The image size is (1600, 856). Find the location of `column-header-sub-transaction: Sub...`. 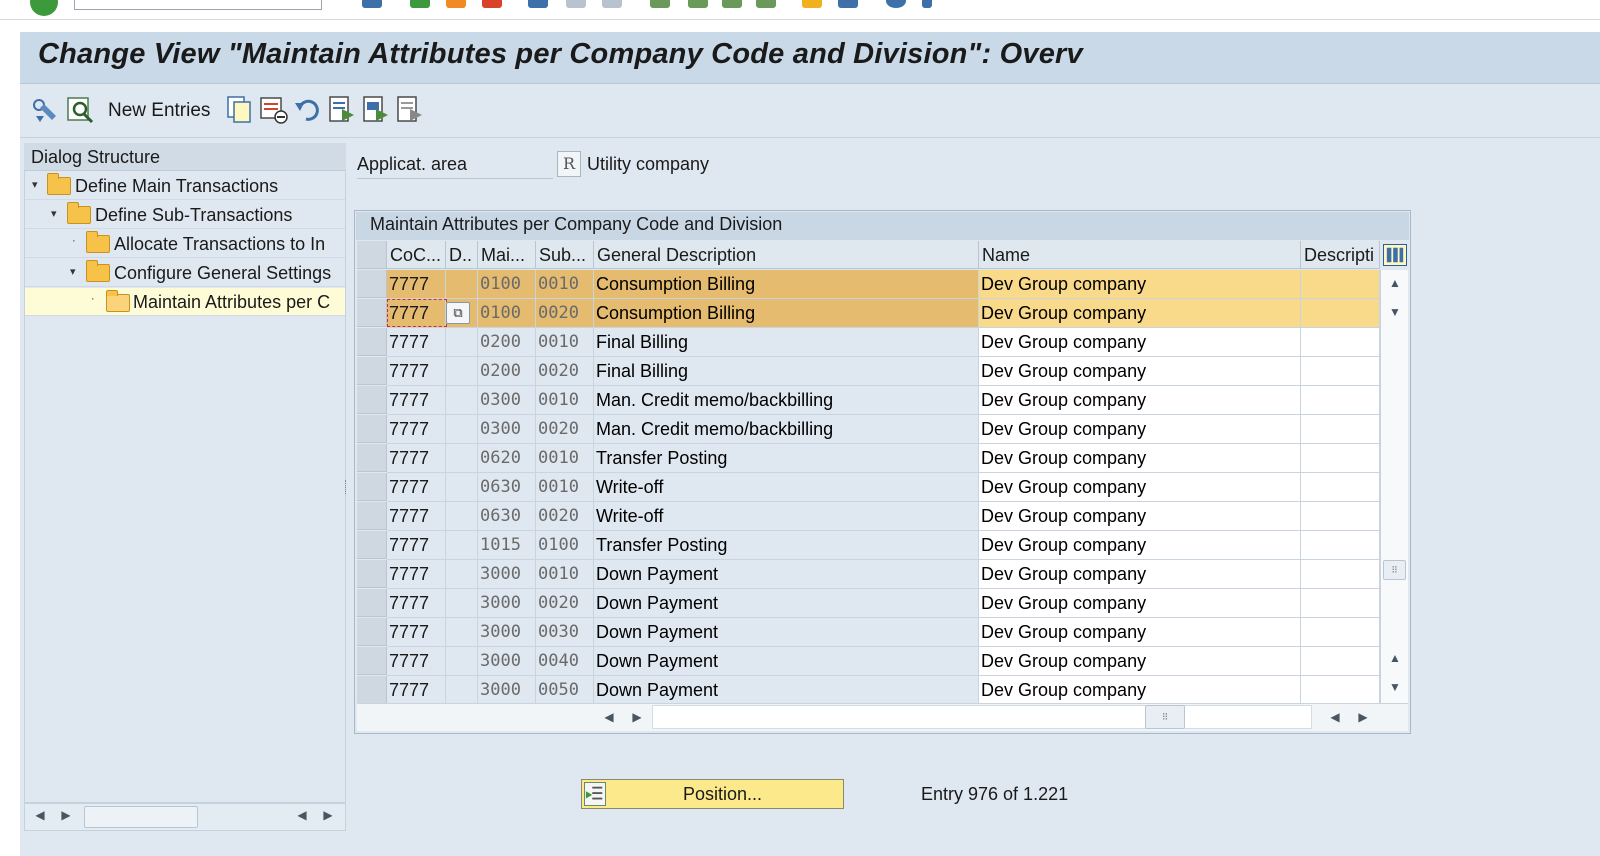

column-header-sub-transaction: Sub... is located at coordinates (565, 255).